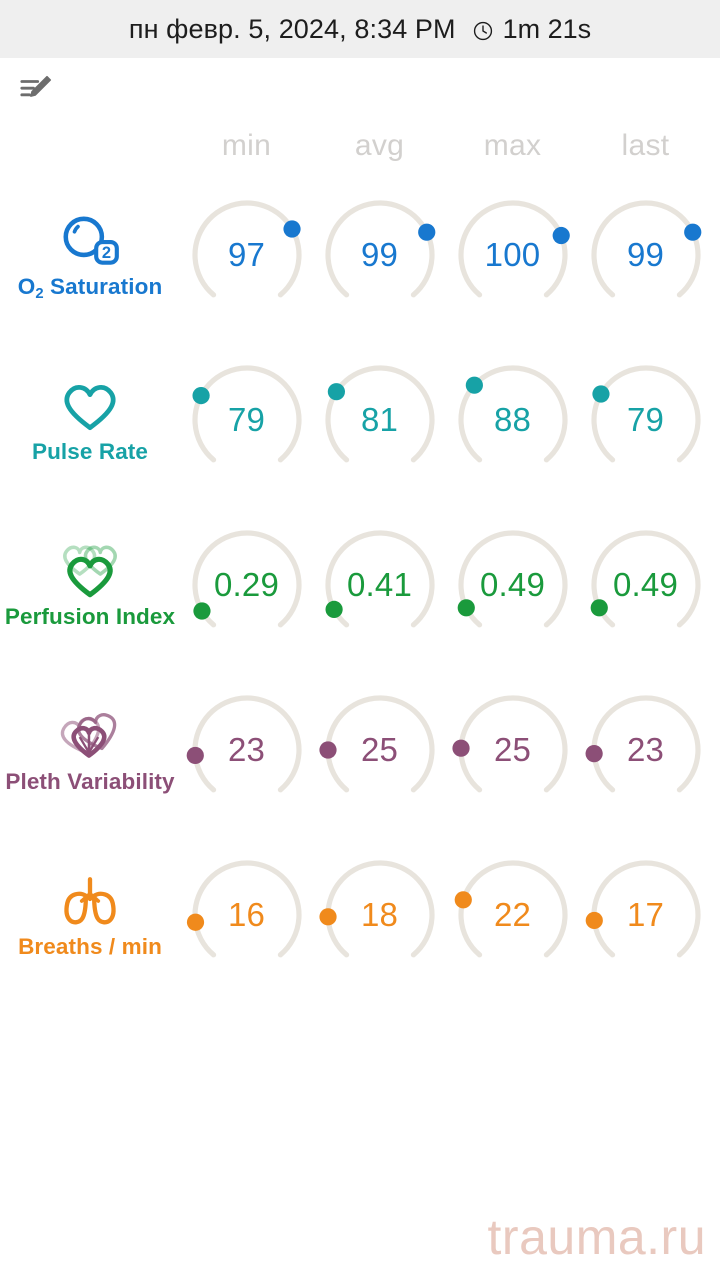 This screenshot has height=1280, width=720. I want to click on metric-name: O2 Saturation, so click(90, 287).